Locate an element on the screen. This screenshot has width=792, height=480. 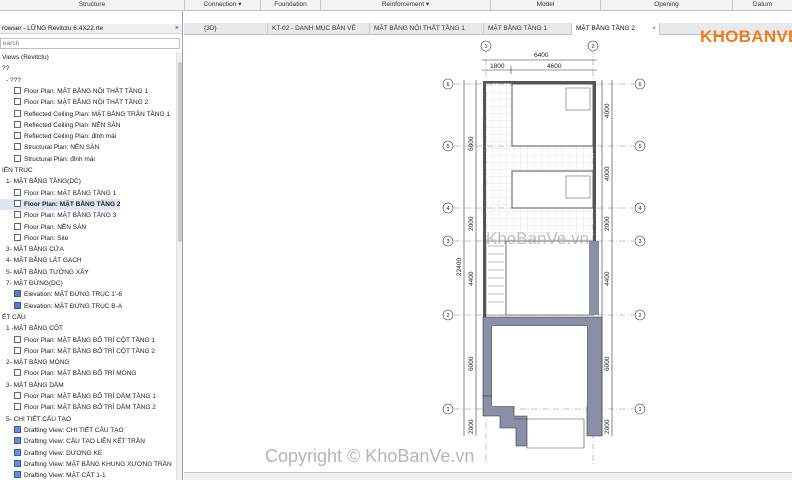
browser-tree-item-label: Floor Plan: MẶT BẰNG BỐ TRÍ DẦM TẦNG 1 is located at coordinates (90, 396).